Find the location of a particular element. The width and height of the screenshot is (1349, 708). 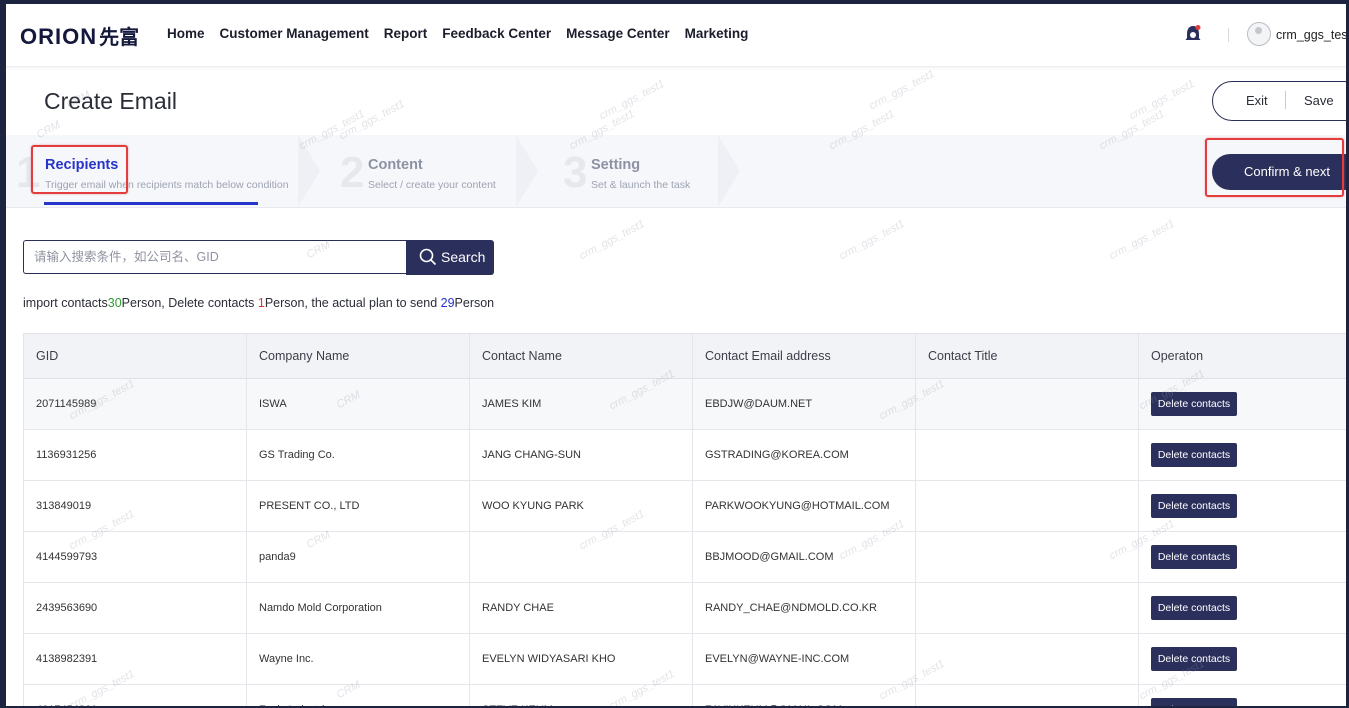

table-cell: ISWA is located at coordinates (357, 404).